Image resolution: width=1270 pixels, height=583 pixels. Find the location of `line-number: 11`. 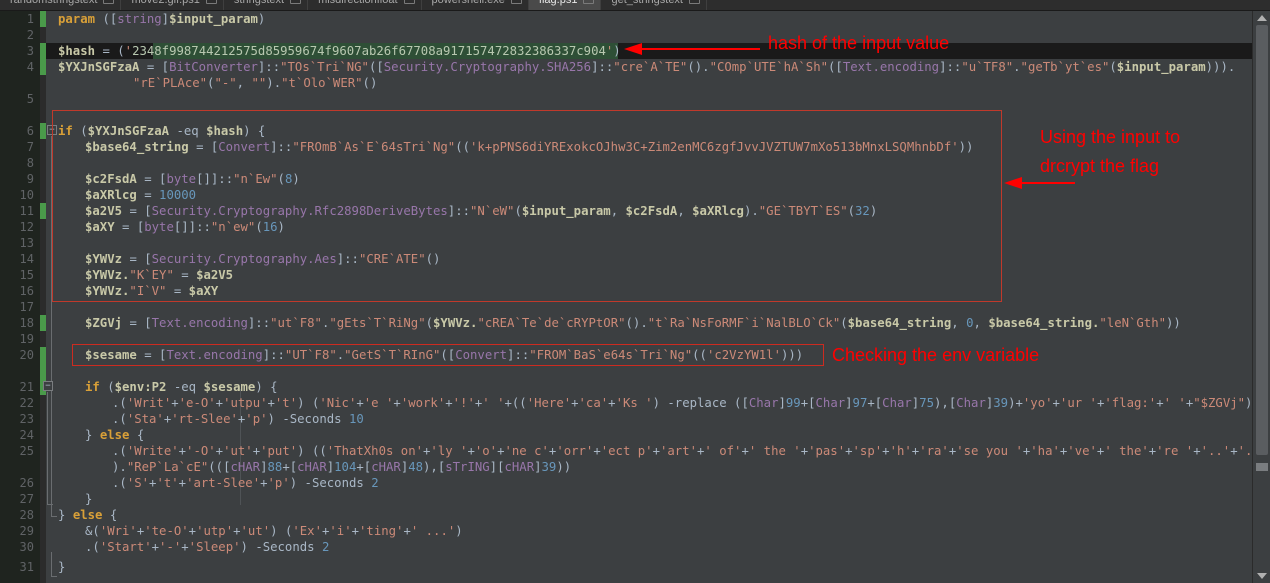

line-number: 11 is located at coordinates (26, 211).